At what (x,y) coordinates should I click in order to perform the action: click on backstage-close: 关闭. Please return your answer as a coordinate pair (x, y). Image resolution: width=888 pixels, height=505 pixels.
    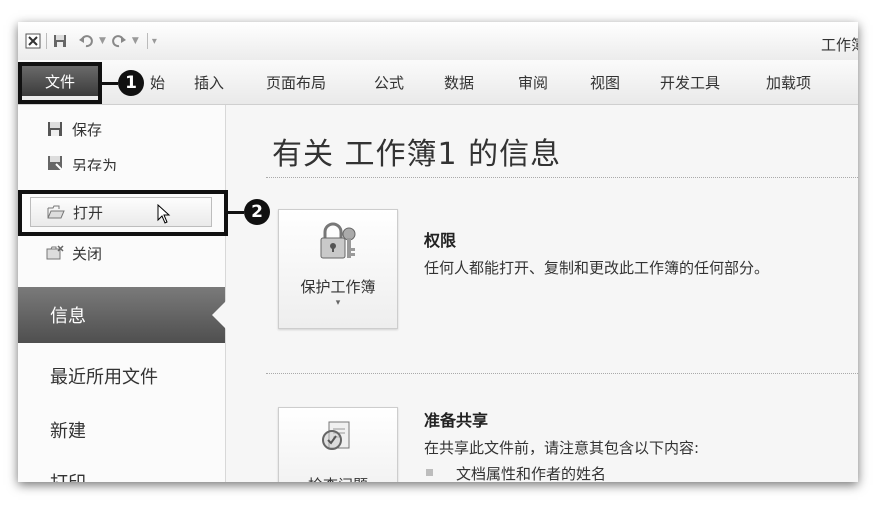
    Looking at the image, I should click on (74, 253).